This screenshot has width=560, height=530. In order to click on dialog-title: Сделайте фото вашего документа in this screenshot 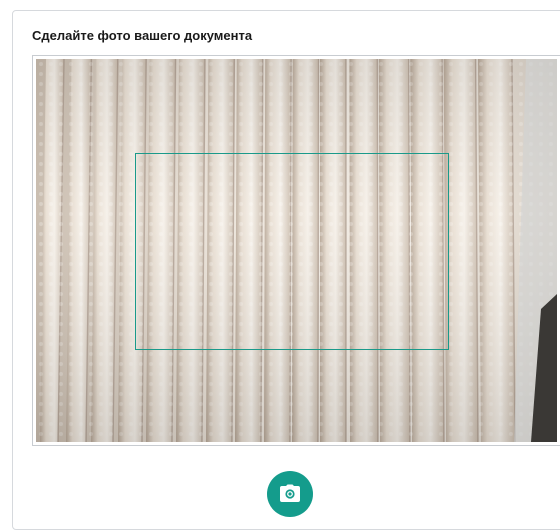, I will do `click(142, 35)`.